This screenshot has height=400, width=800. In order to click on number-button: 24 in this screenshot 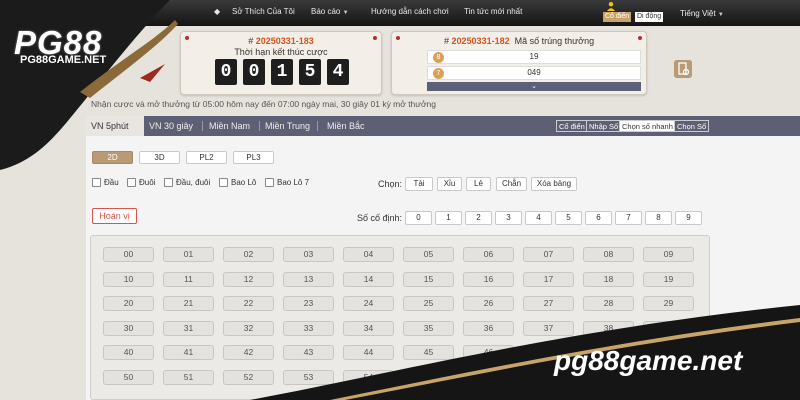, I will do `click(368, 303)`.